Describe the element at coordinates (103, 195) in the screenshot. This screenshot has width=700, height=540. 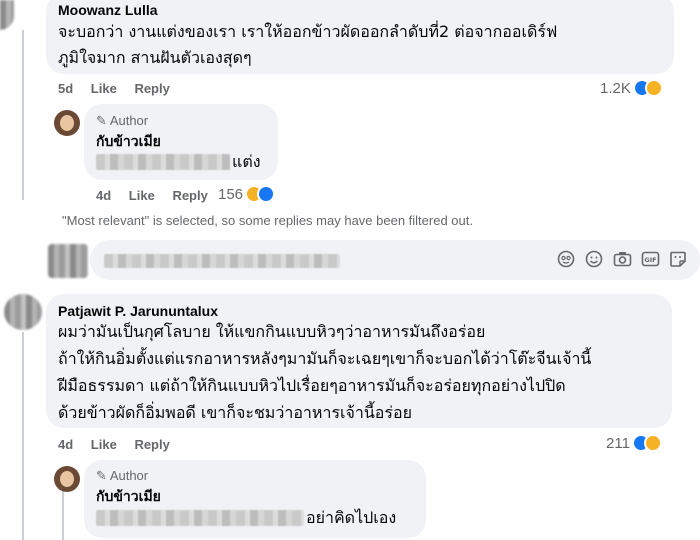
I see `reply-time: 4d` at that location.